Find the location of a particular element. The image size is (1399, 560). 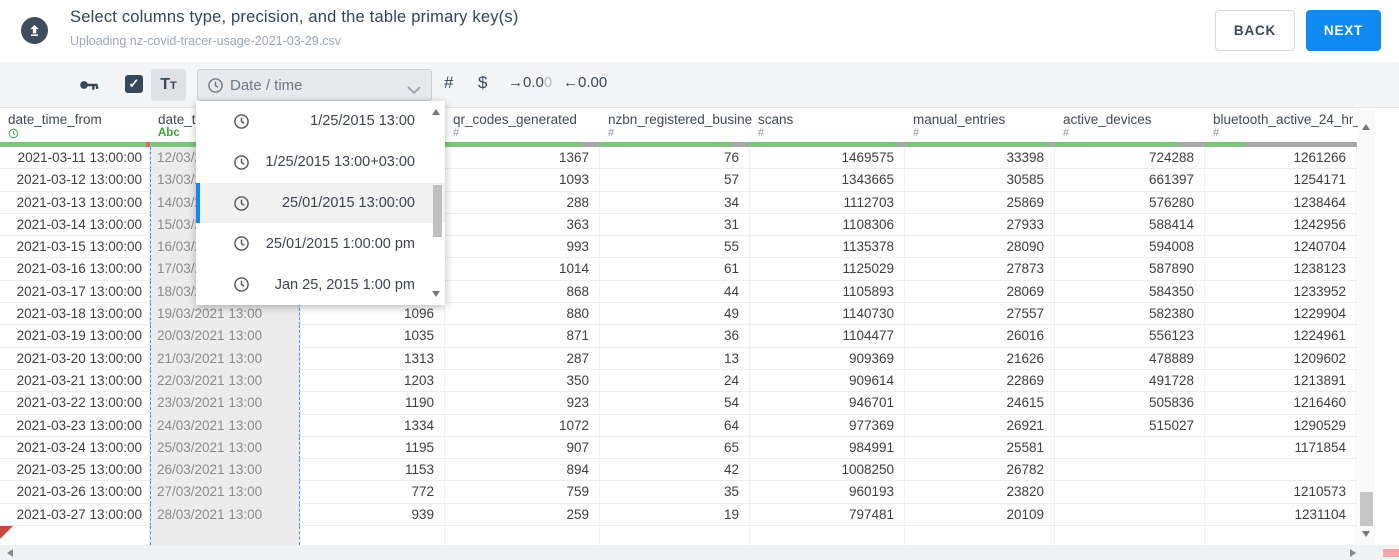

table-cell: 1135378 is located at coordinates (827, 247).